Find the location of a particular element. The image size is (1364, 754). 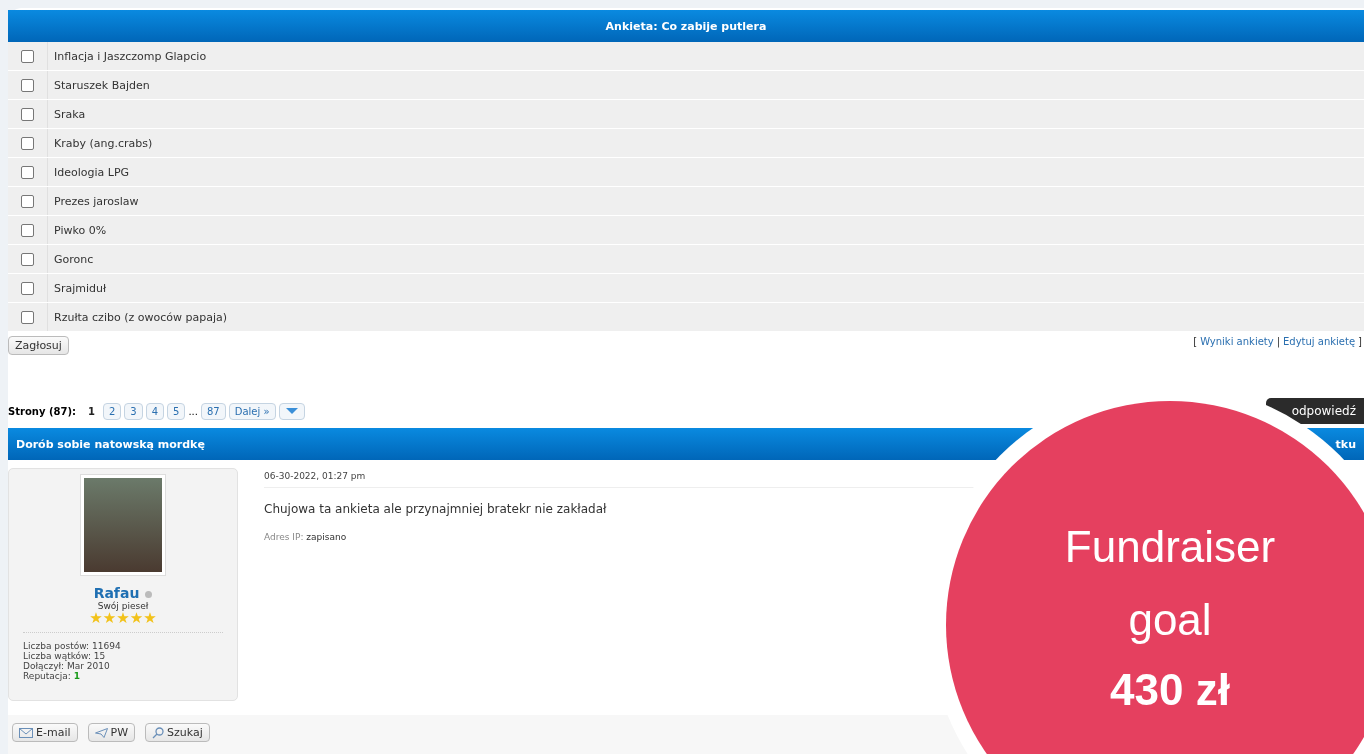

poll-option-row: Kraby (ang.crabs) is located at coordinates (686, 143).